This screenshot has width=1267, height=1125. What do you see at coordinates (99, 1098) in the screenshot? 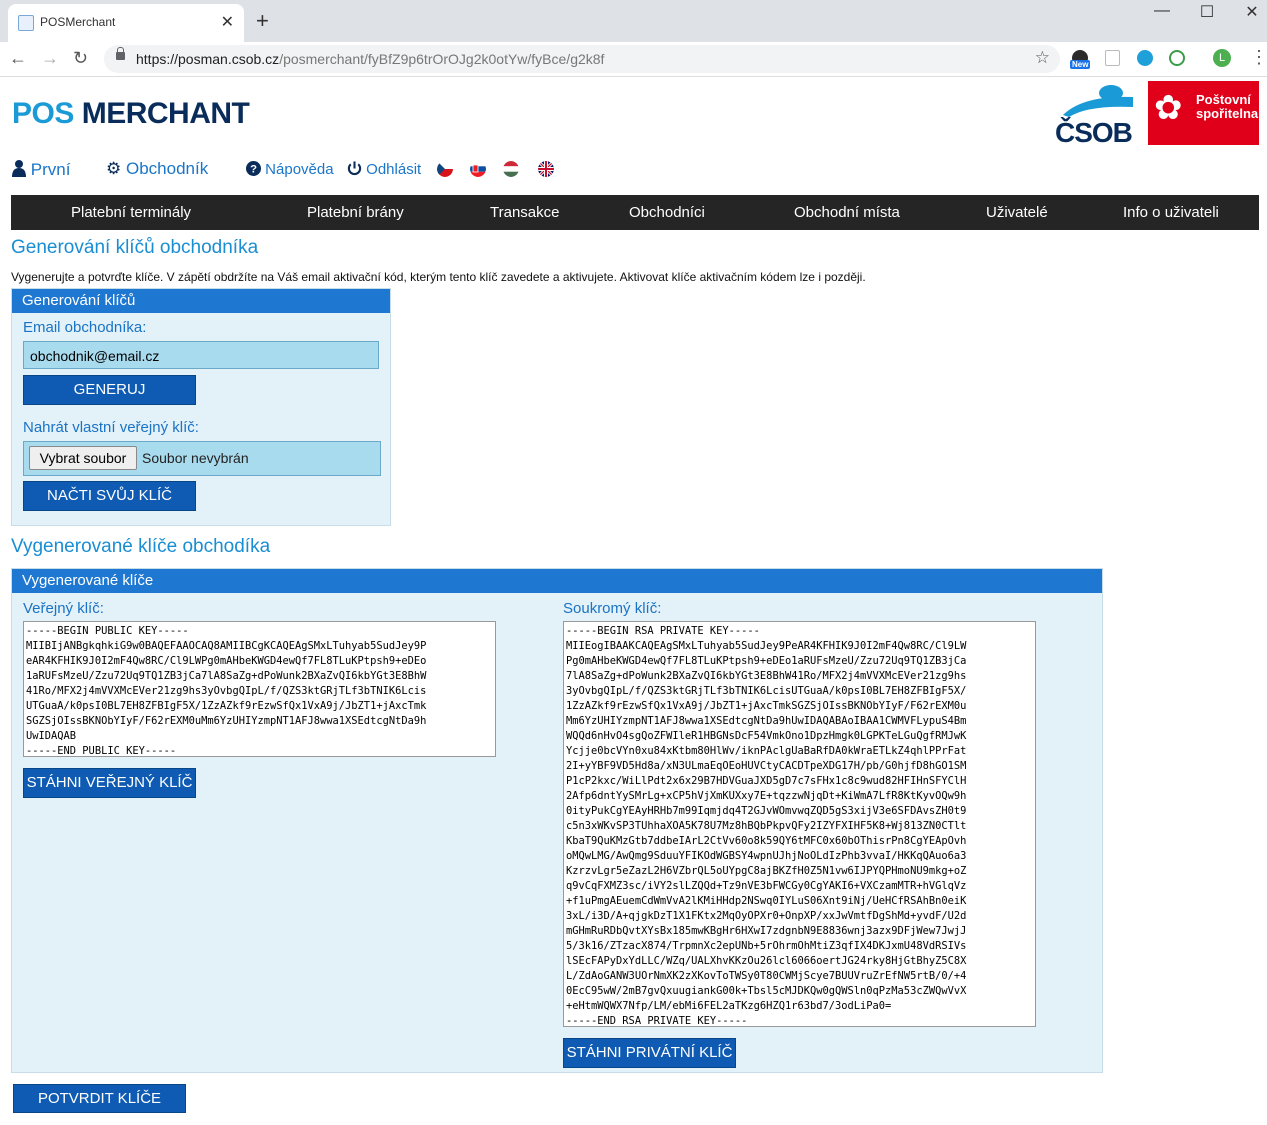
I see `confirm-keys-button: POTVRDIT KLÍČE` at bounding box center [99, 1098].